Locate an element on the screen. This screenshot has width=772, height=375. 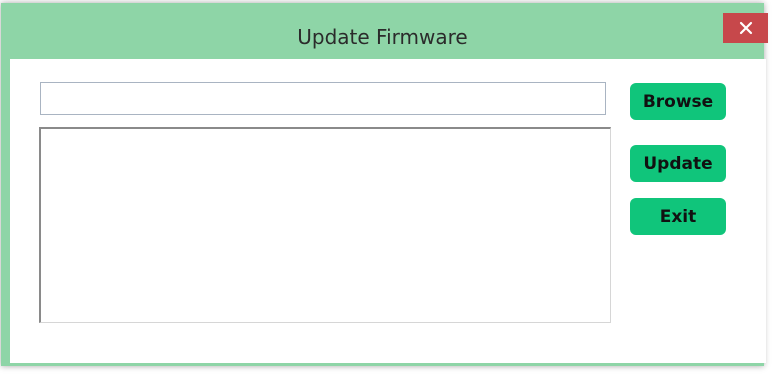
file-path-input is located at coordinates (323, 98).